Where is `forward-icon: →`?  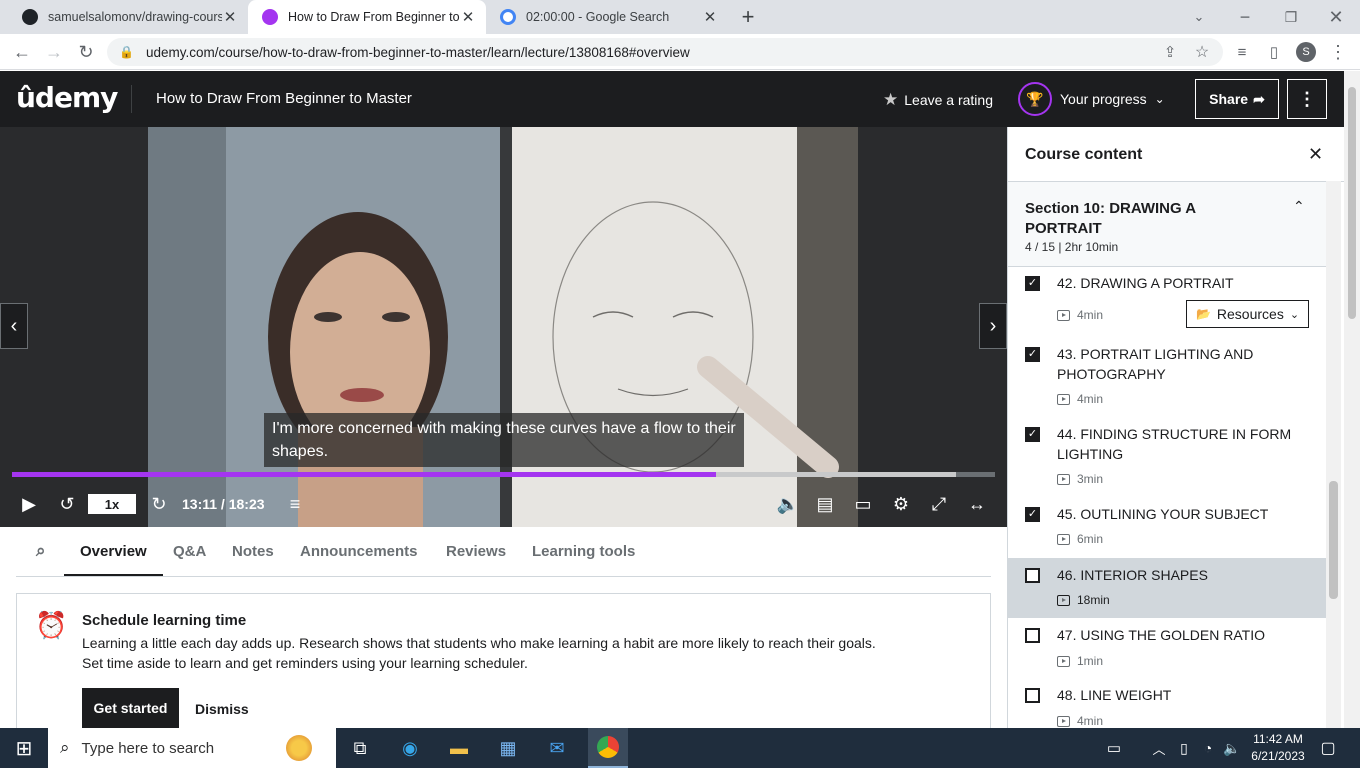
forward-icon: → is located at coordinates (54, 52).